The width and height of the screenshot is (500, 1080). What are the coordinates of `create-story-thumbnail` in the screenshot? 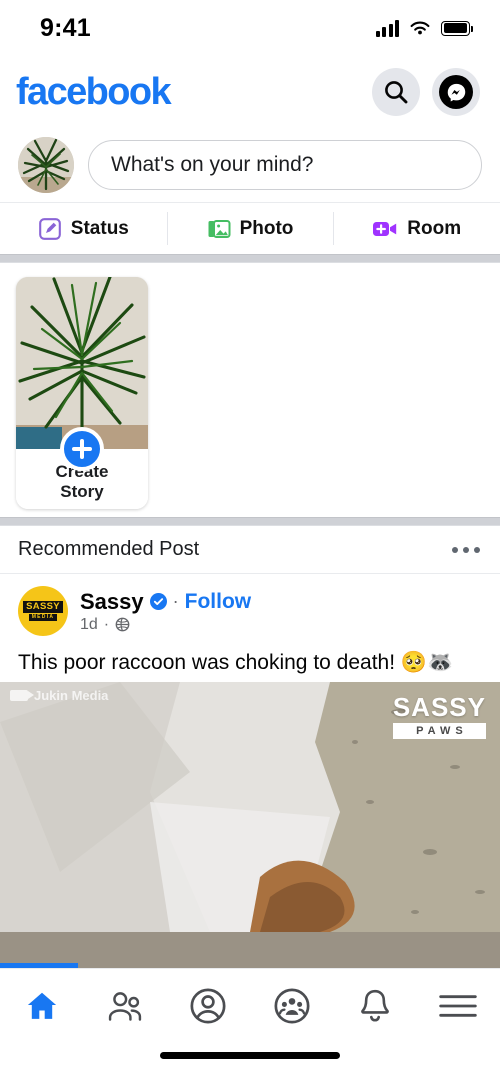 It's located at (82, 363).